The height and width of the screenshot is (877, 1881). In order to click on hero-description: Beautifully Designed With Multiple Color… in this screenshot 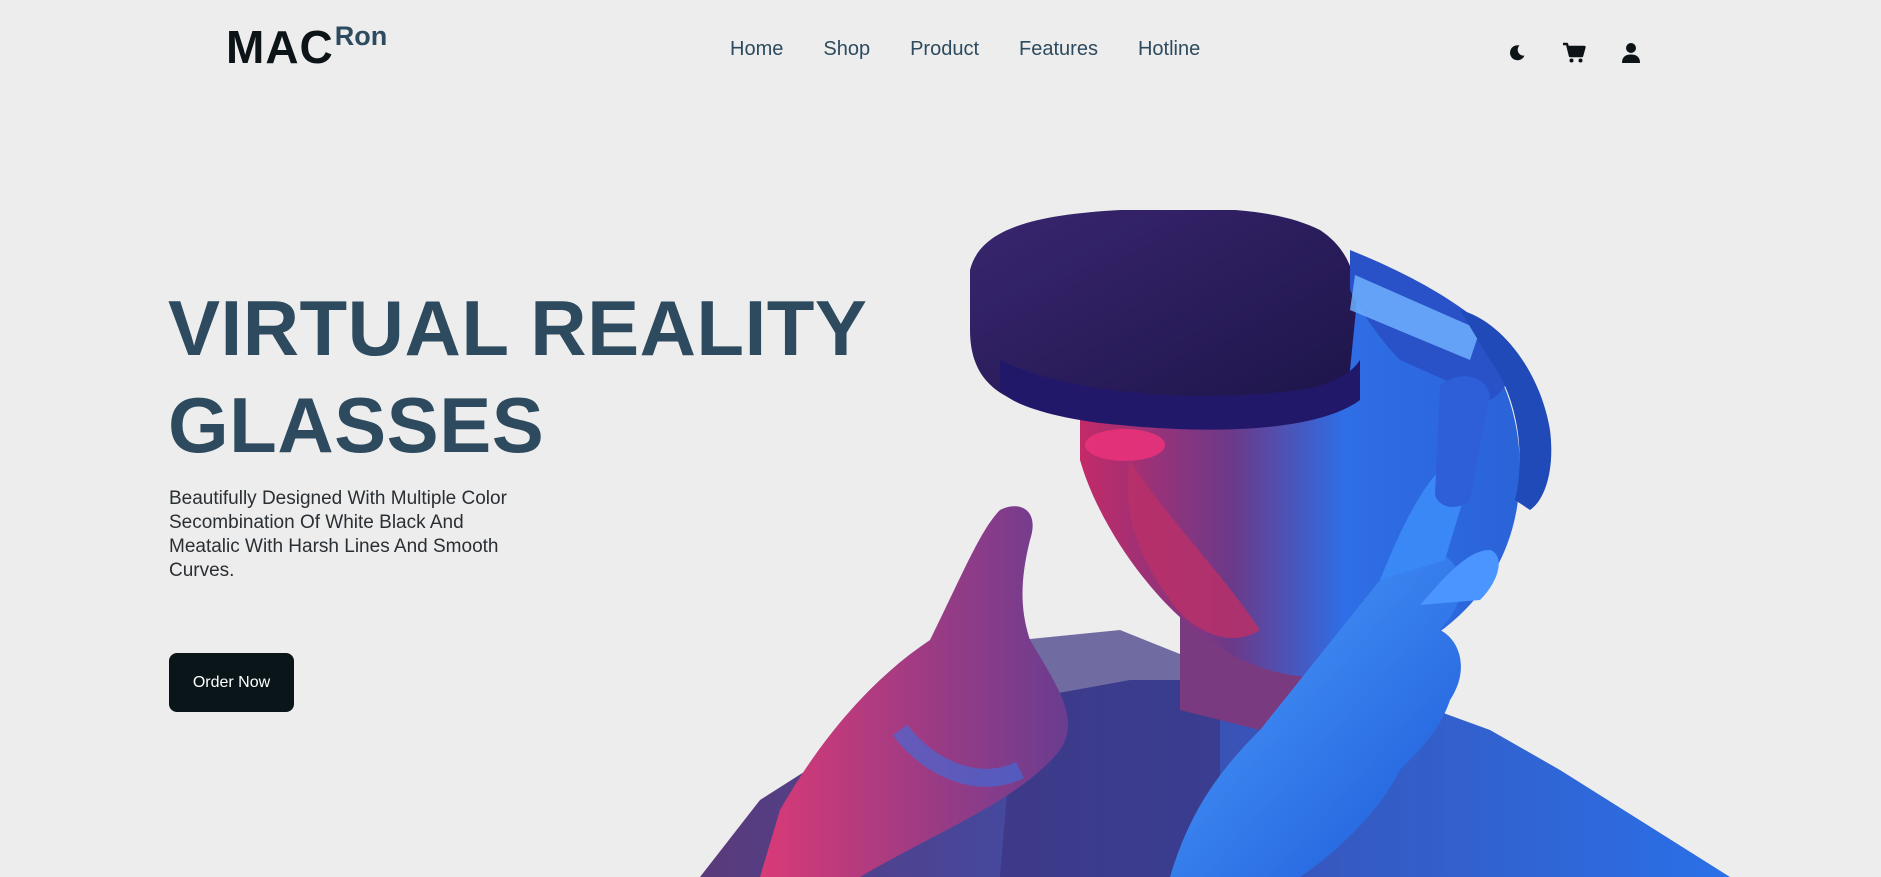, I will do `click(338, 534)`.